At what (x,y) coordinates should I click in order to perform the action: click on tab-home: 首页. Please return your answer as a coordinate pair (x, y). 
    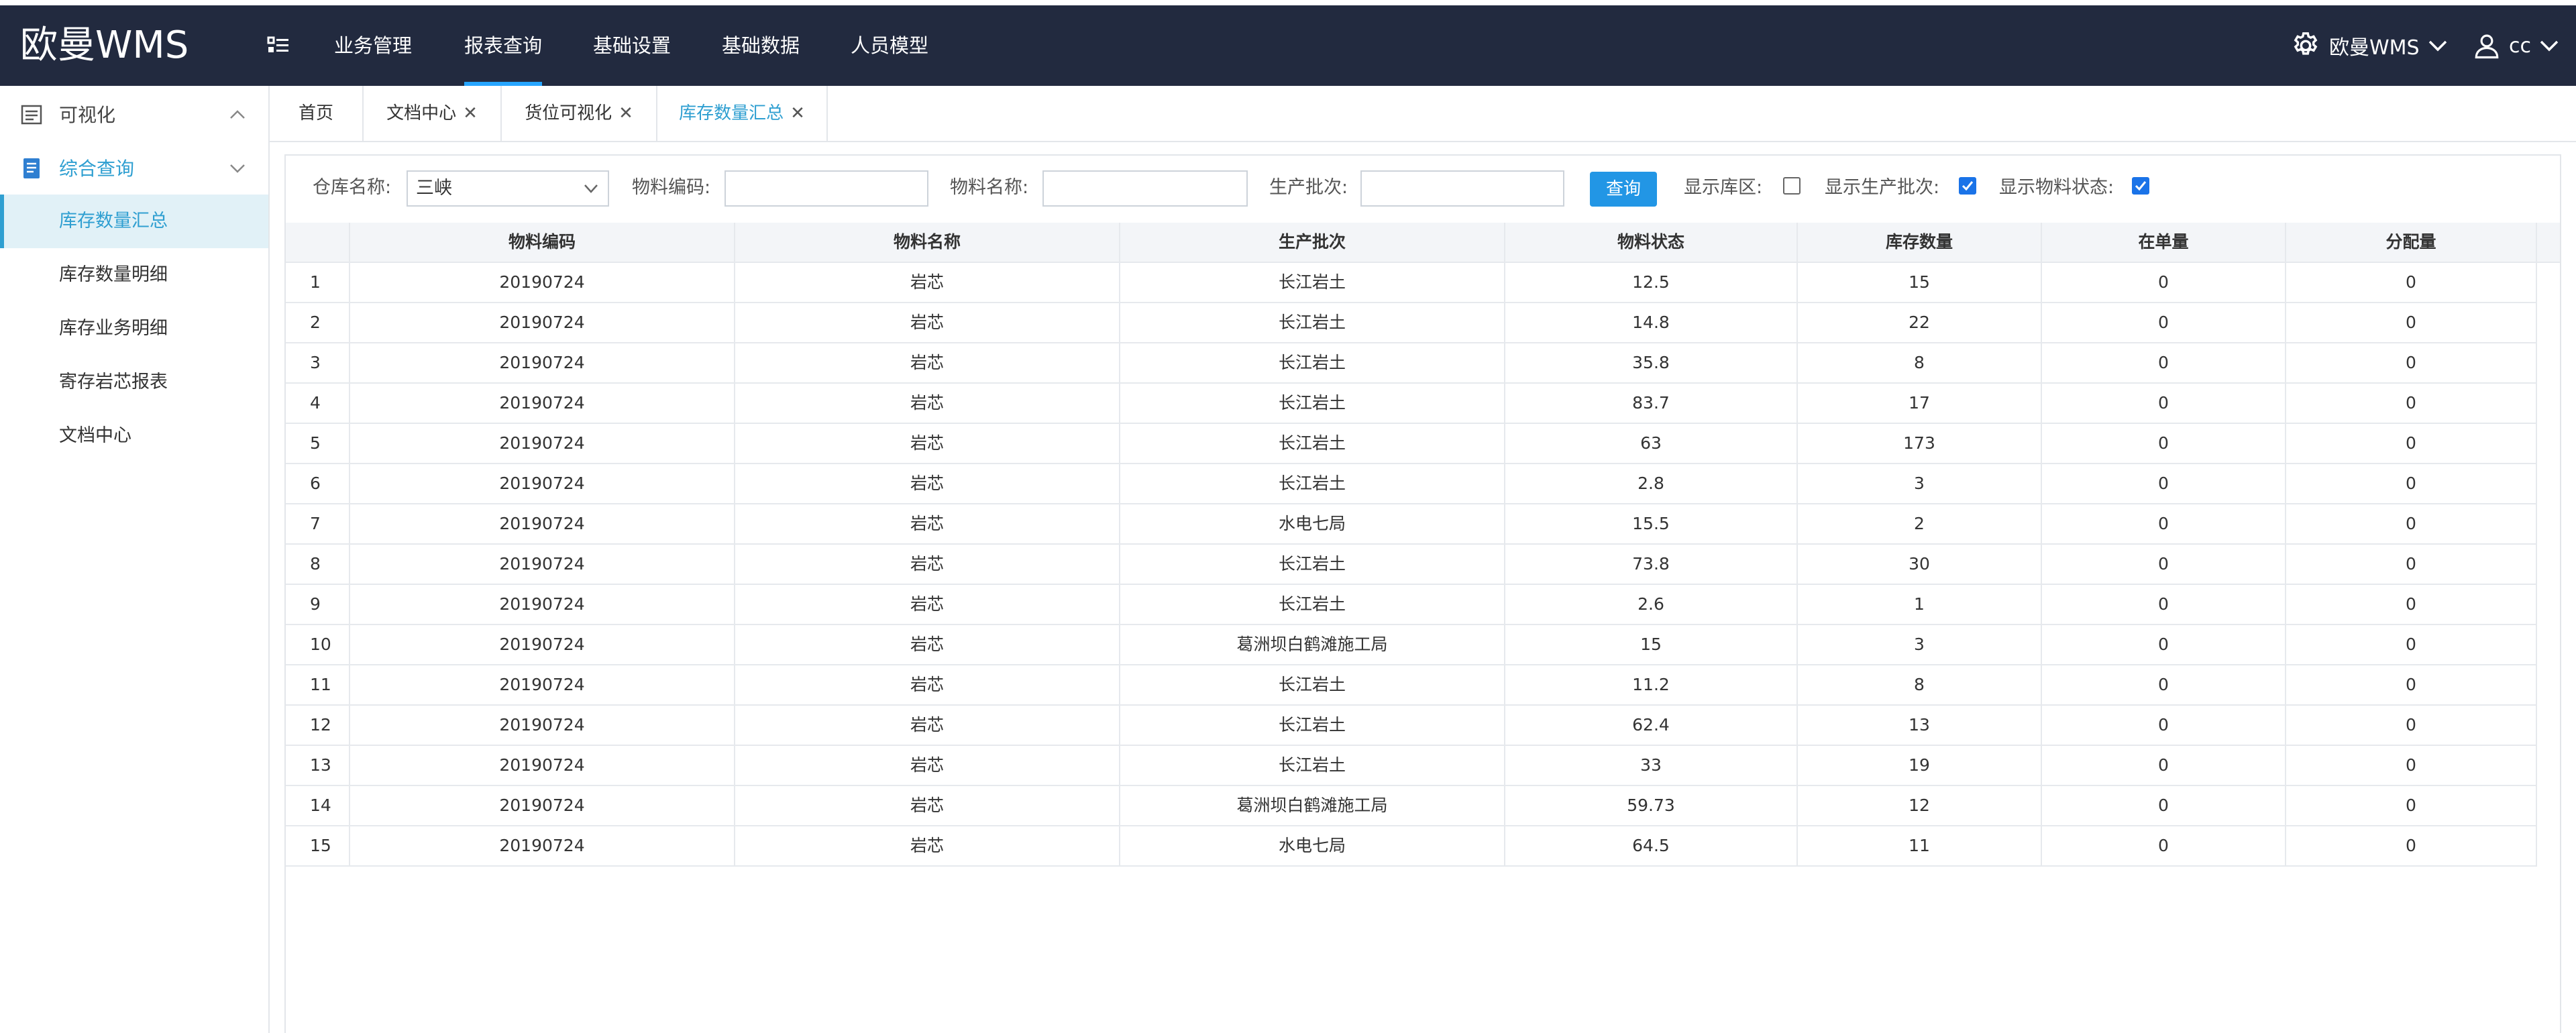
    Looking at the image, I should click on (317, 113).